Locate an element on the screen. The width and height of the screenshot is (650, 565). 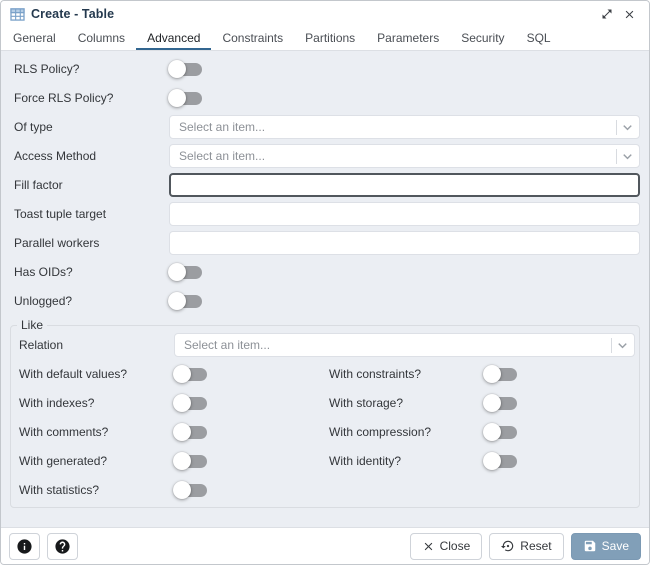
with-indexes-label: With indexes? is located at coordinates (57, 403).